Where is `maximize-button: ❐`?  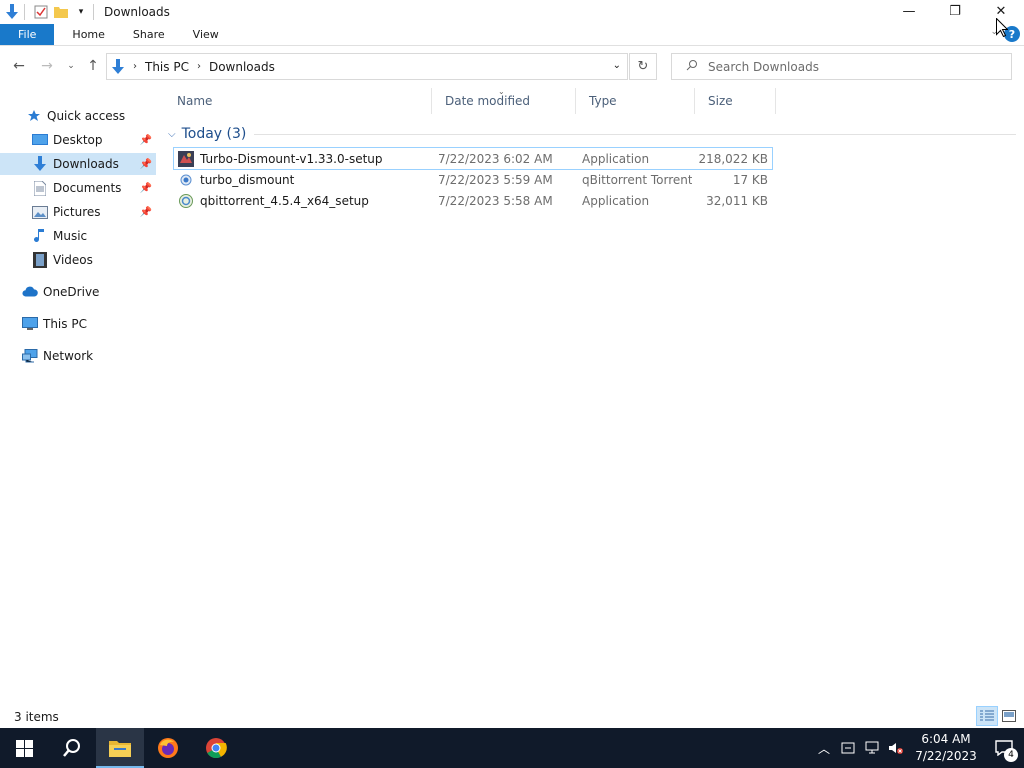
maximize-button: ❐ is located at coordinates (955, 11).